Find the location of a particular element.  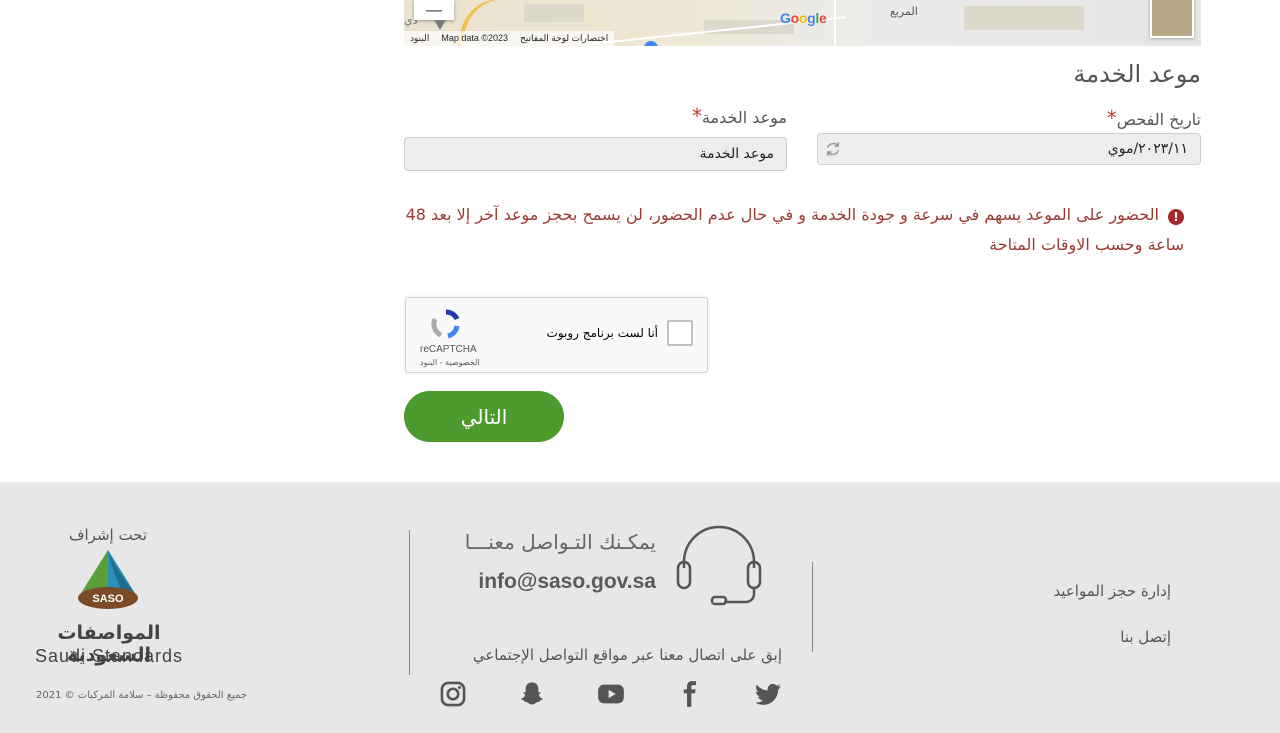

saso-logo: SASO is located at coordinates (108, 579).